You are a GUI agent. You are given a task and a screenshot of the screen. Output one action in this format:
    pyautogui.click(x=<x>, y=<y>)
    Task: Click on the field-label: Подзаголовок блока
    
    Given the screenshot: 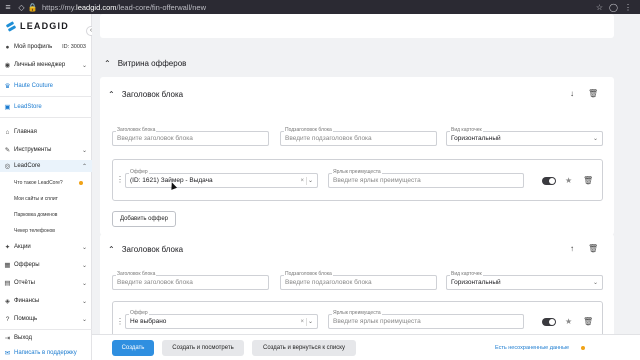 What is the action you would take?
    pyautogui.click(x=308, y=130)
    